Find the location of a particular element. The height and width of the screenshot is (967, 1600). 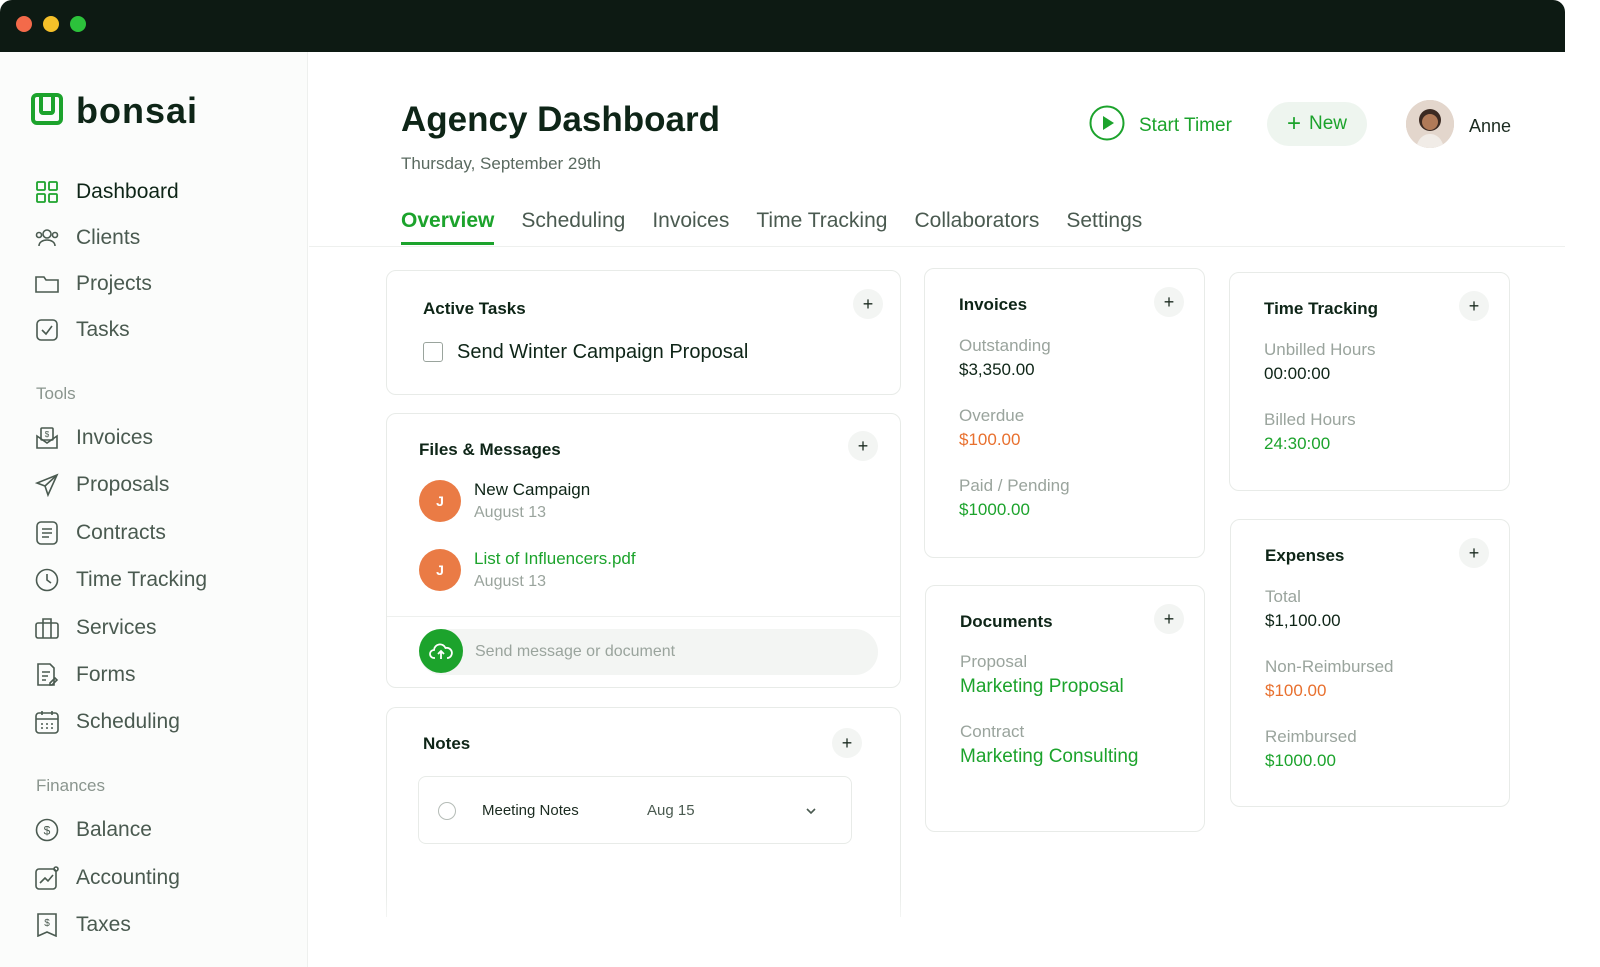

tab-time-tracking: Time Tracking is located at coordinates (821, 227).